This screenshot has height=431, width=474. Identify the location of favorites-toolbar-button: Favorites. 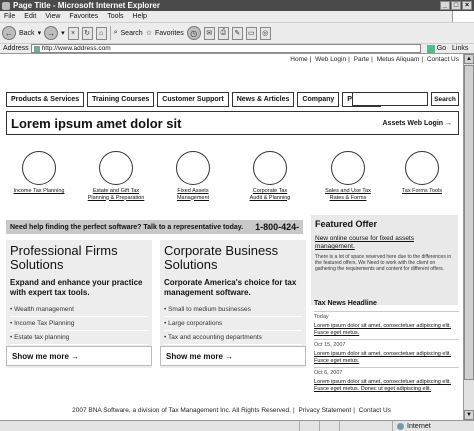
(169, 33).